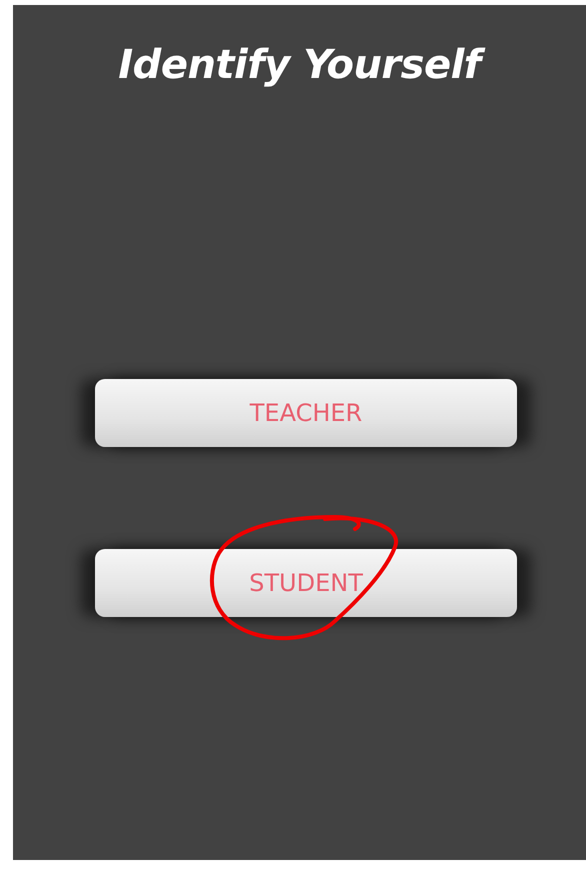 The image size is (586, 889). I want to click on role-button: STUDENT, so click(306, 583).